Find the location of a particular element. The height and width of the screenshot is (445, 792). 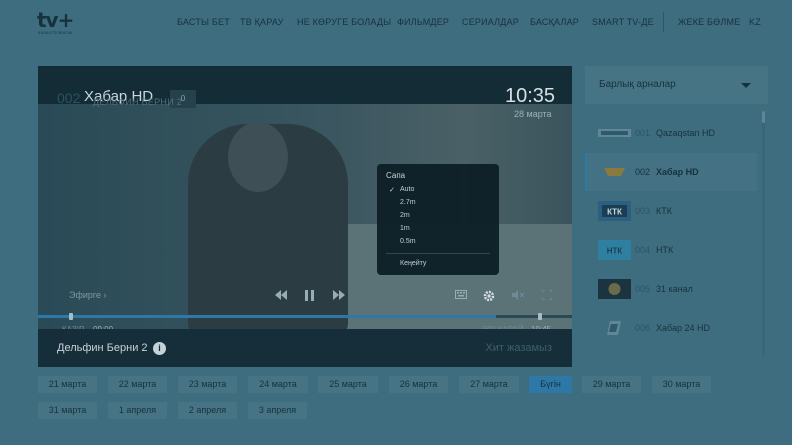

channel-item: 005 31 канал is located at coordinates (671, 289).